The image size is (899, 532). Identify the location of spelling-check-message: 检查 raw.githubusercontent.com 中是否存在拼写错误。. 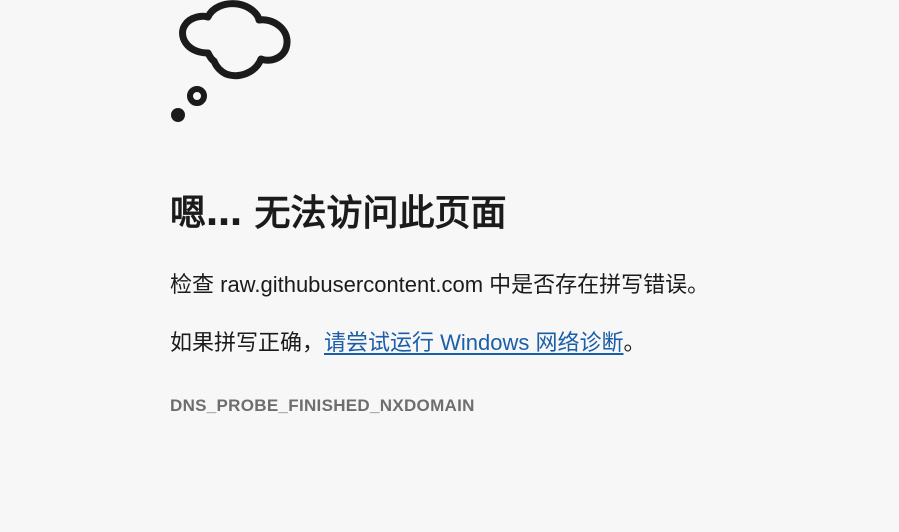
(520, 285).